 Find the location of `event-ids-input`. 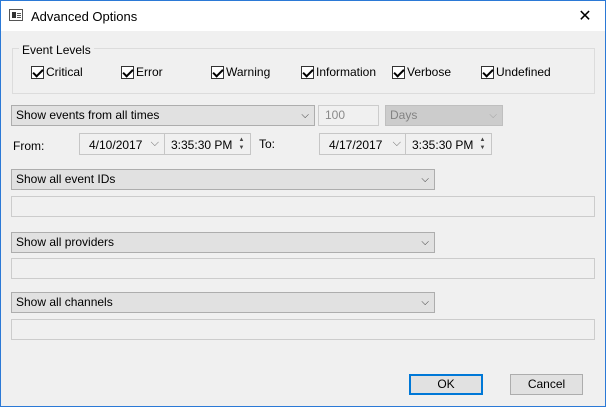

event-ids-input is located at coordinates (303, 206).